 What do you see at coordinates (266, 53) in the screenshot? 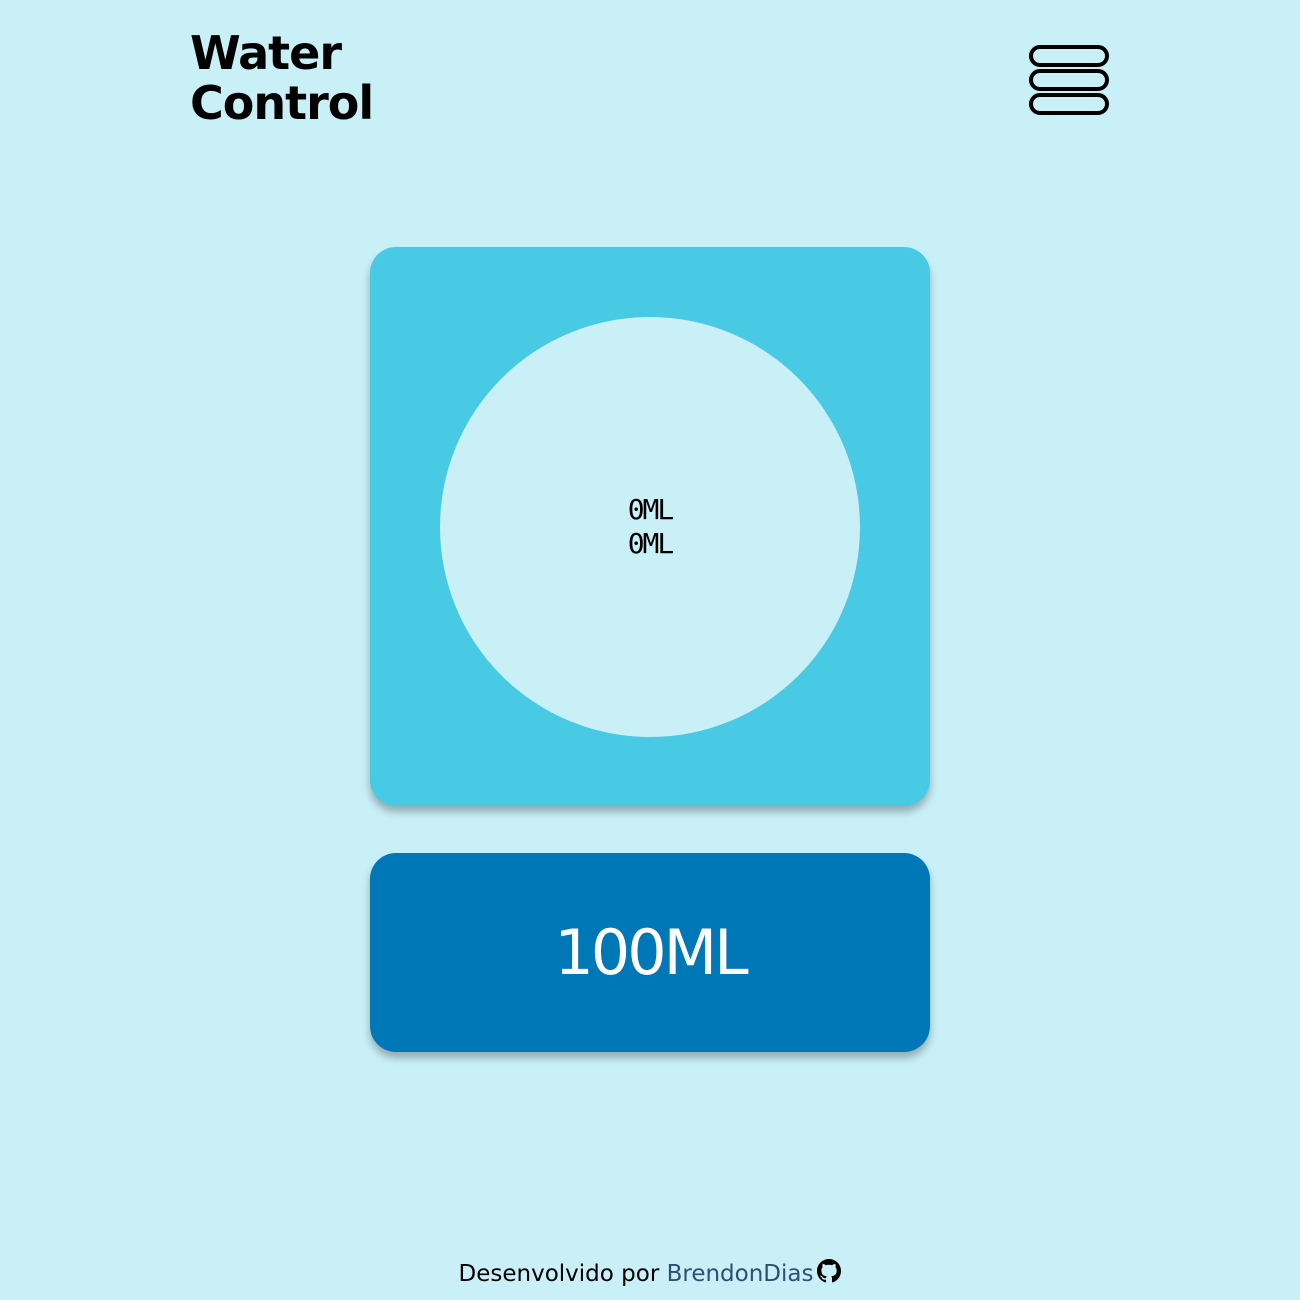
I see `logo-line-water: Water` at bounding box center [266, 53].